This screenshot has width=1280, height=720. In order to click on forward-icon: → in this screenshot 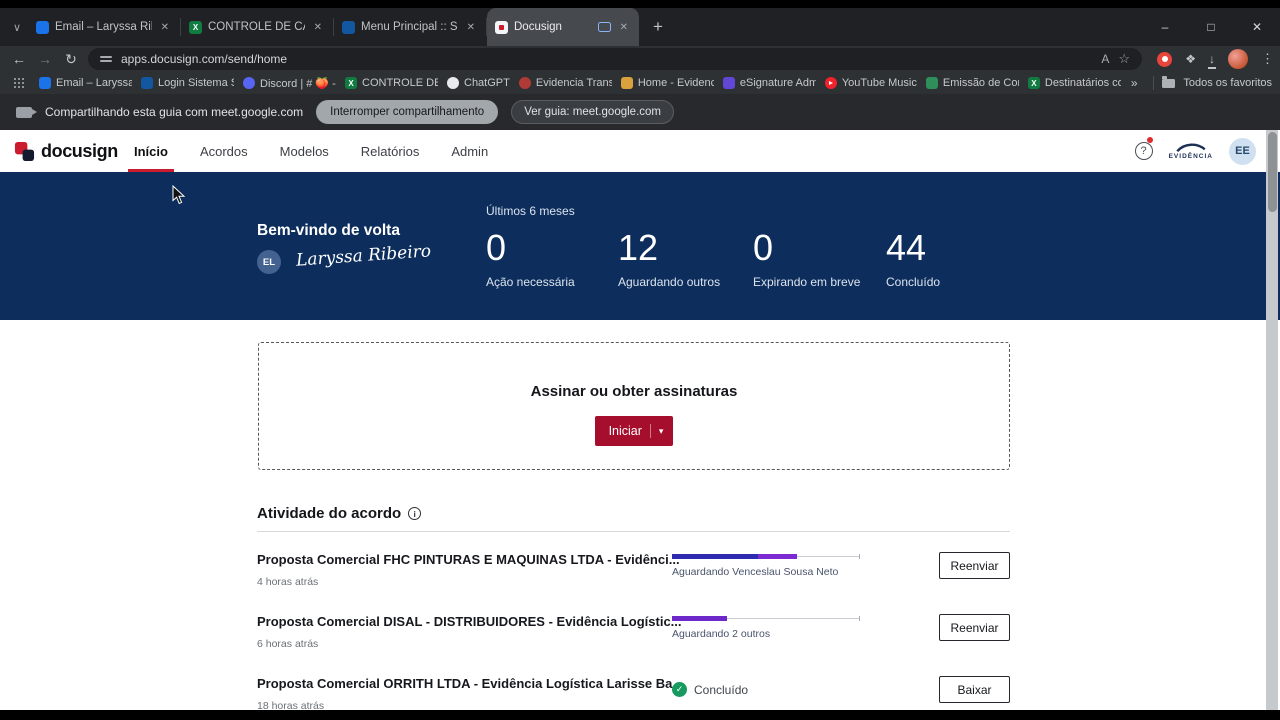, I will do `click(45, 59)`.